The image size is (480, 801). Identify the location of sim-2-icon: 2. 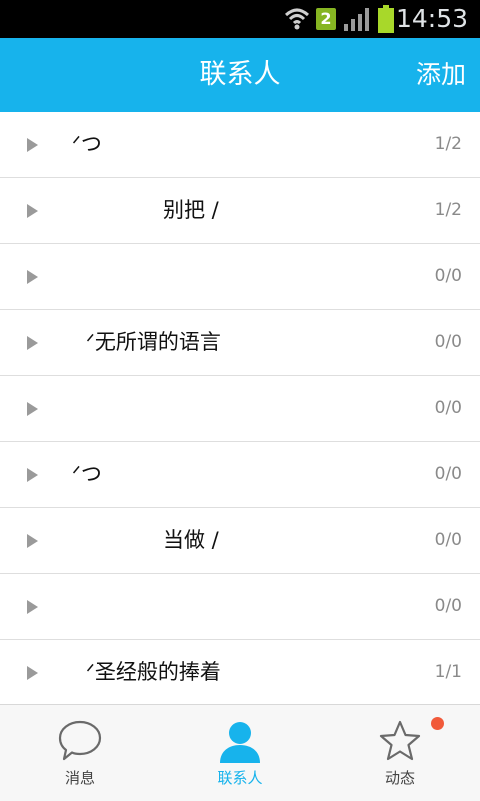
(326, 19).